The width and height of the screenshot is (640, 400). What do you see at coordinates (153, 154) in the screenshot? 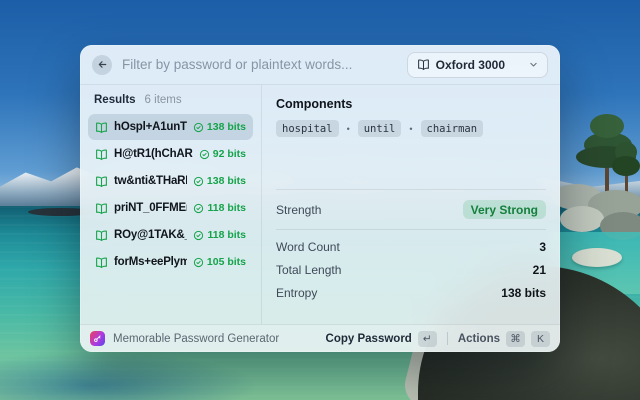
I see `password-label: H@tR1(hChAR!Ty` at bounding box center [153, 154].